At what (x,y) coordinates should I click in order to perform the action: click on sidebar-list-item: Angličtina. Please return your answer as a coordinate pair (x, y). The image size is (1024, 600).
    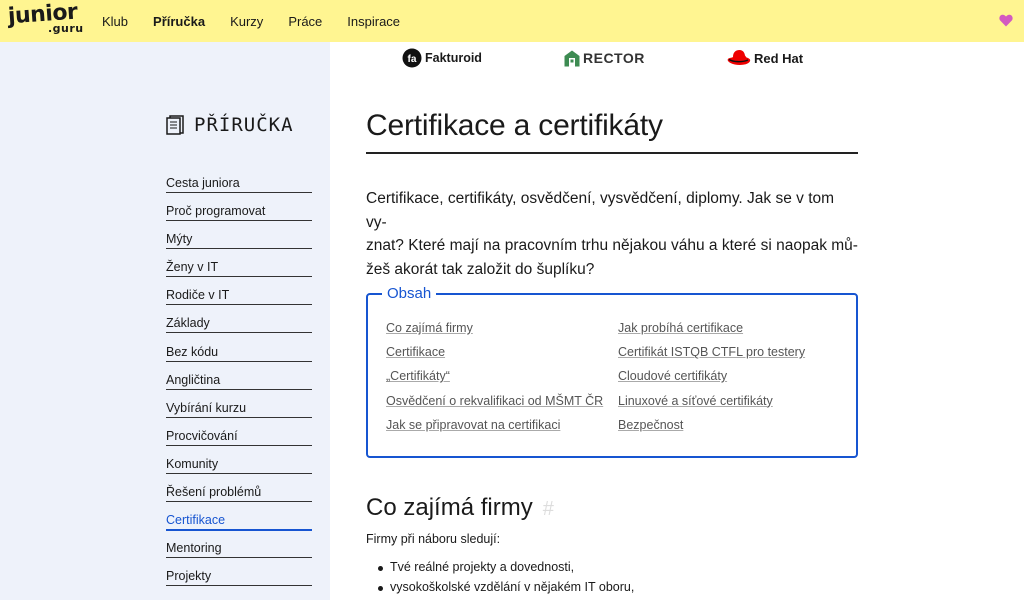
    Looking at the image, I should click on (239, 384).